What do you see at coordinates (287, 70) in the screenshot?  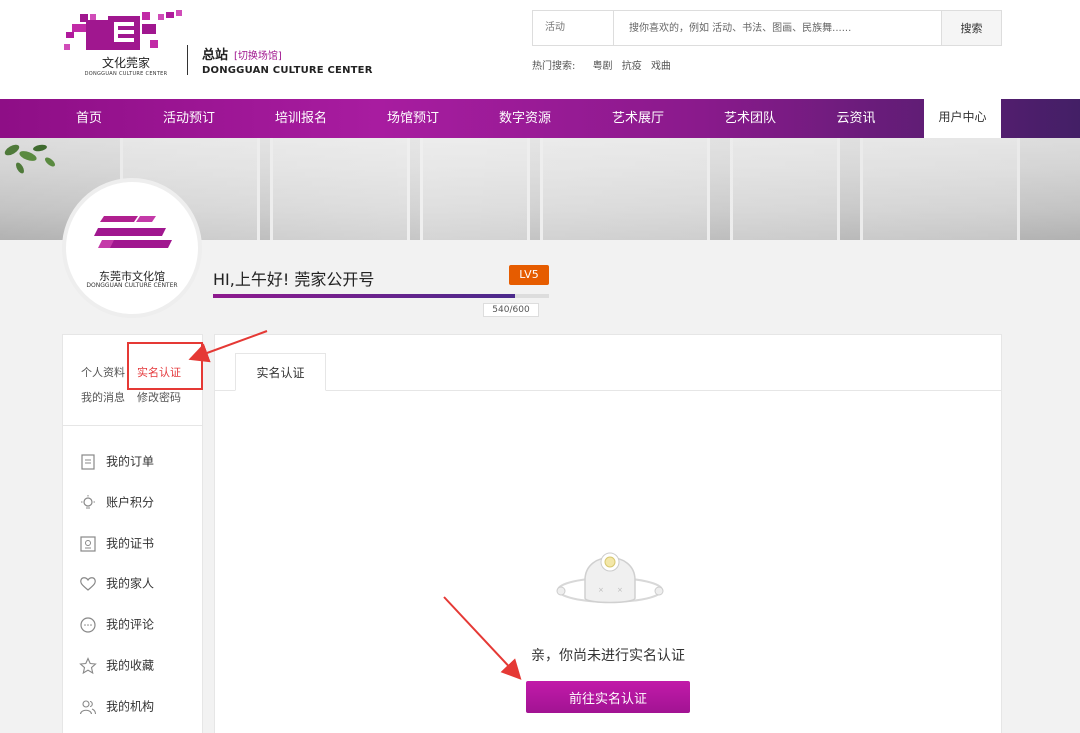 I see `site-title-en: DONGGUAN CULTURE CENTER` at bounding box center [287, 70].